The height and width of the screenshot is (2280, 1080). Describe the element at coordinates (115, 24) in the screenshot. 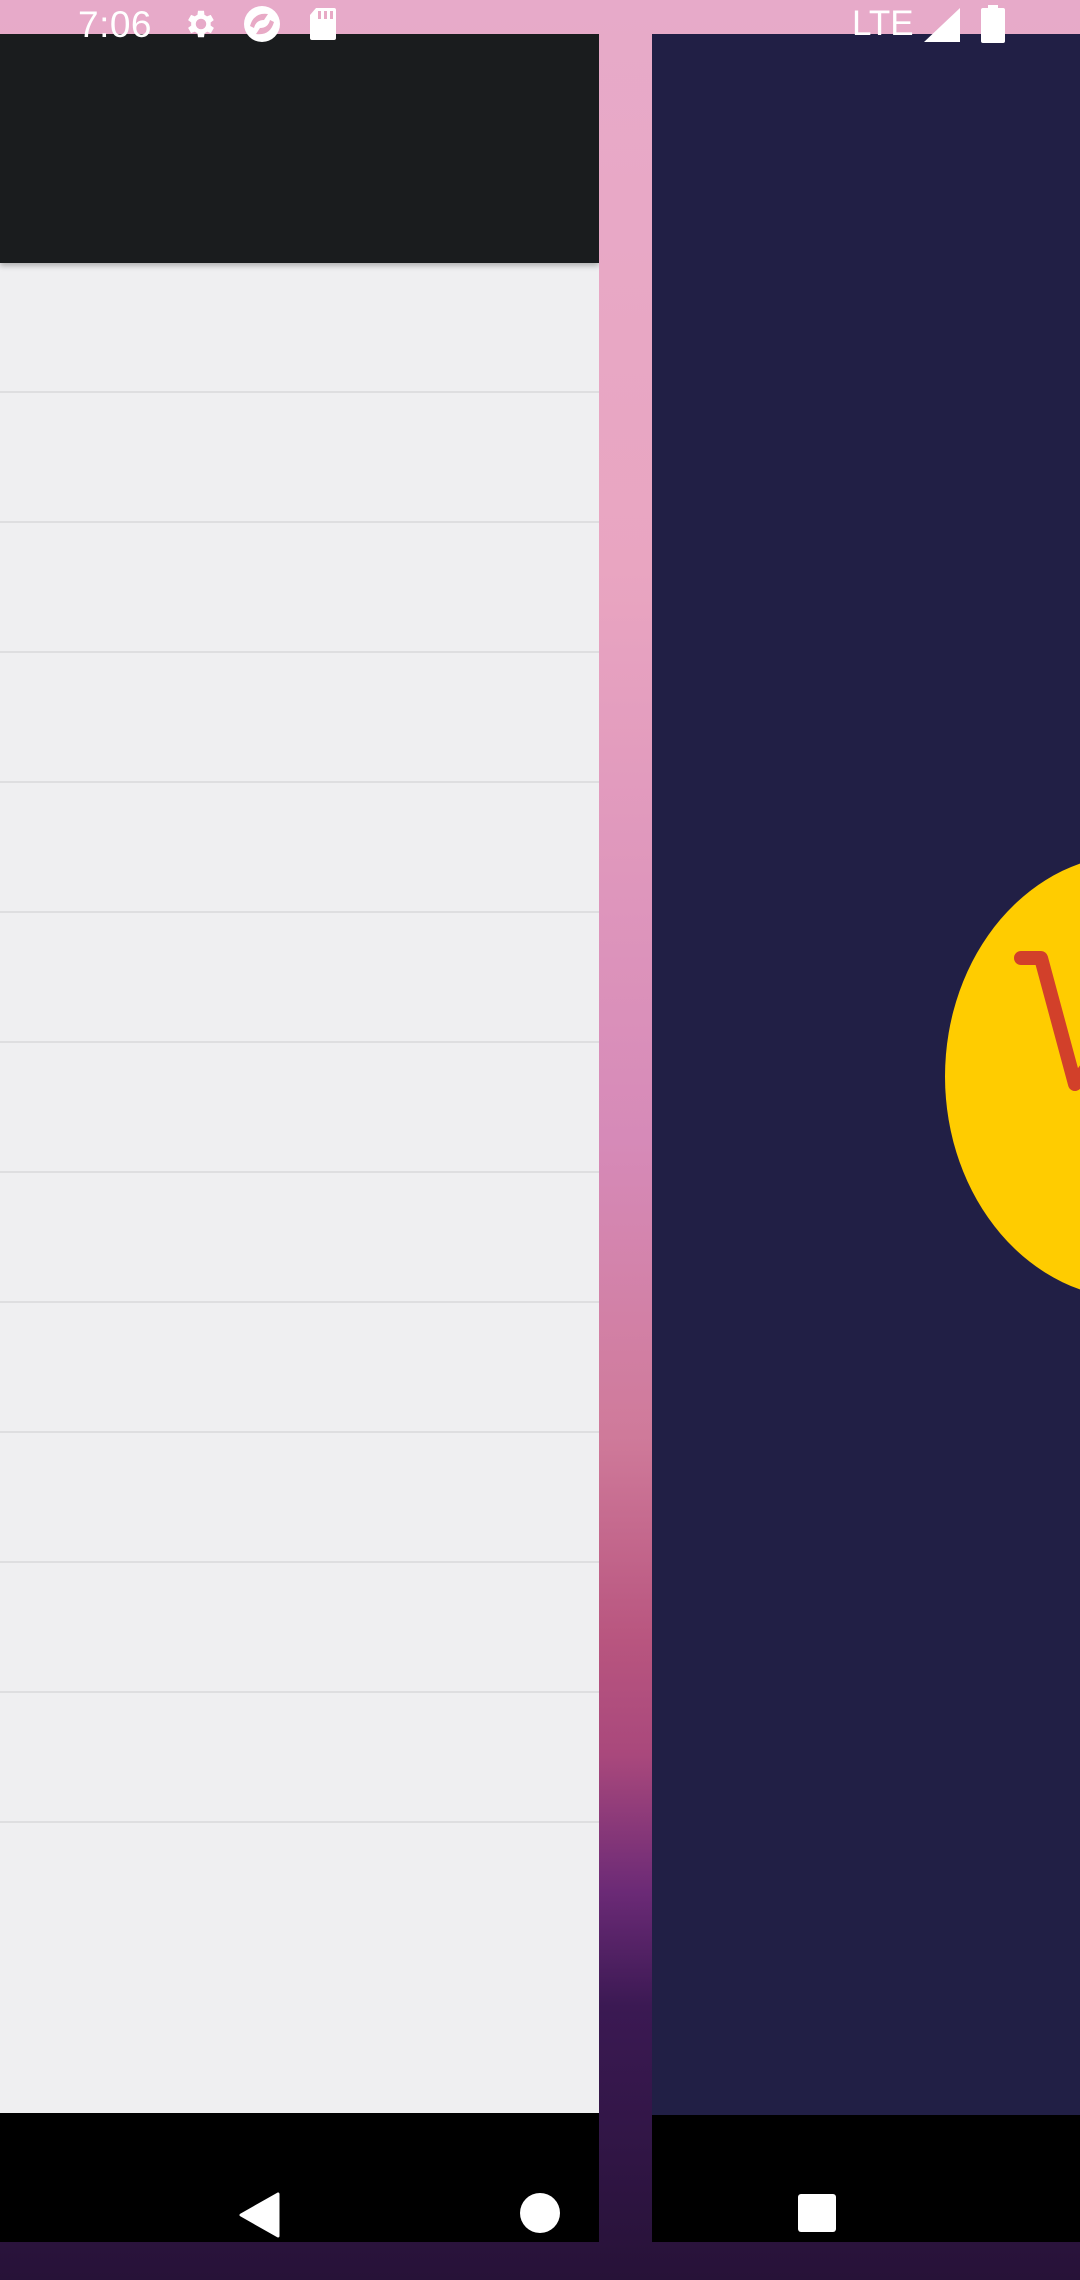

I see `status-time: 7:06` at that location.